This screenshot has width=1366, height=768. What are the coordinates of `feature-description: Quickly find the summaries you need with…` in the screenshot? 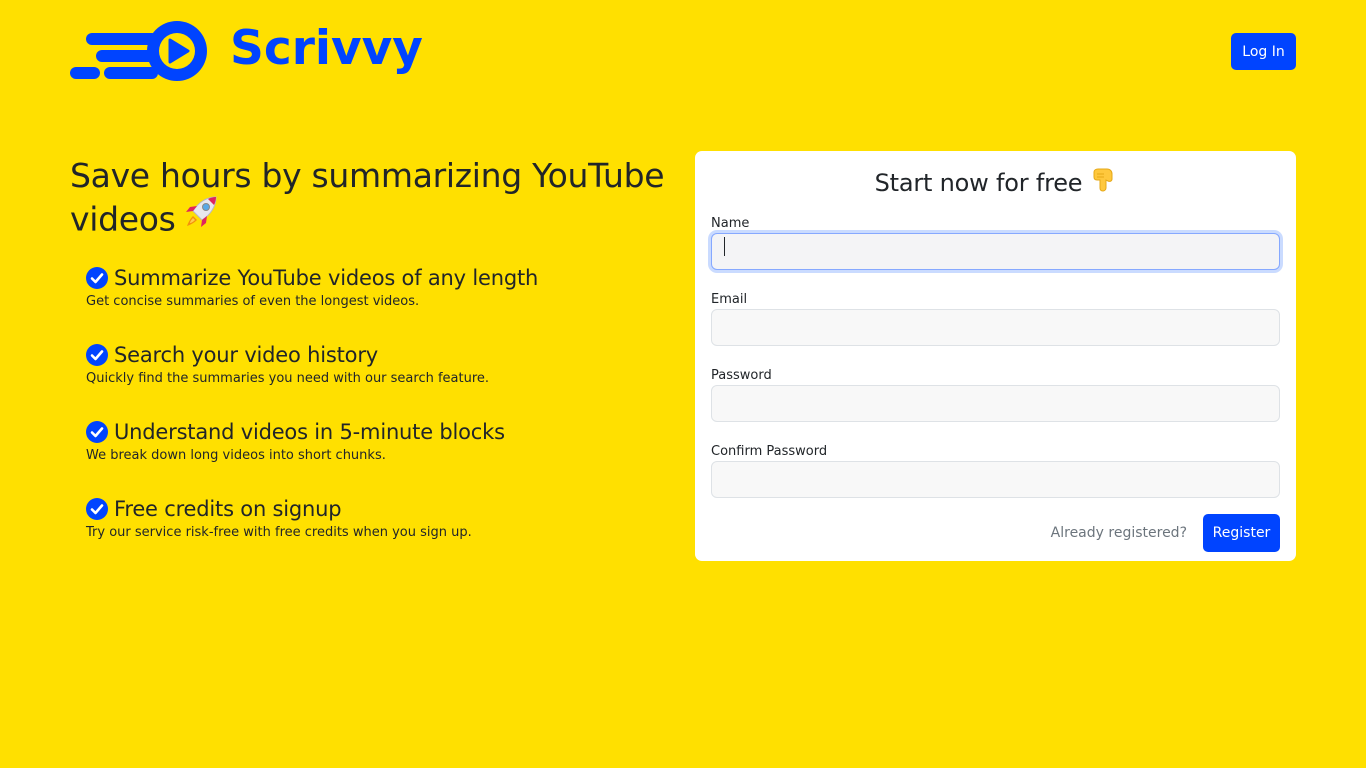 It's located at (288, 378).